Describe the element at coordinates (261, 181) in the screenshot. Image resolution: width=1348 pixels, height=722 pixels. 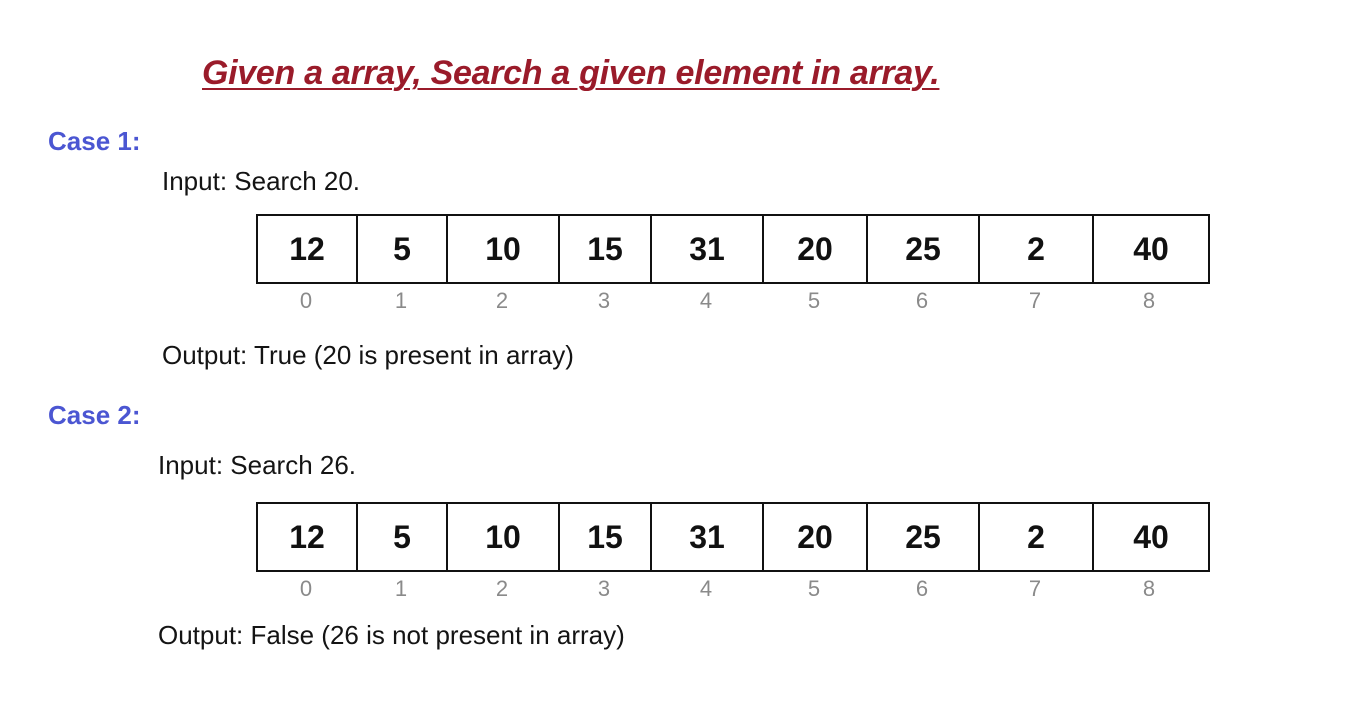
I see `case-1-input: Input: Search 20.` at that location.